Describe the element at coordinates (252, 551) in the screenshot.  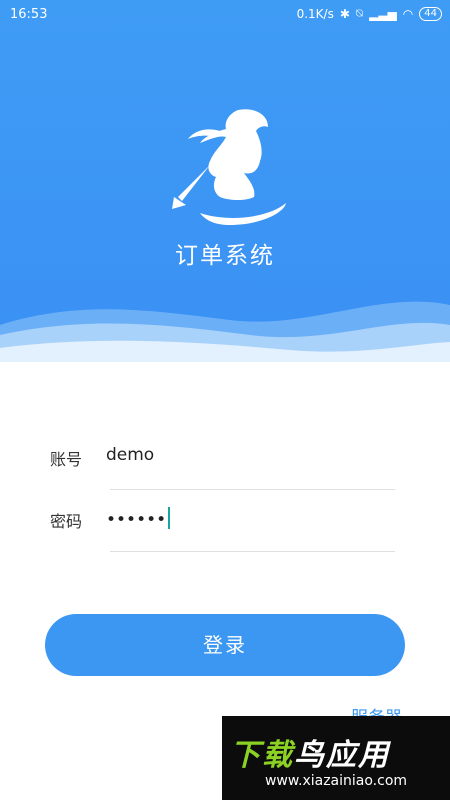
I see `password-underline` at that location.